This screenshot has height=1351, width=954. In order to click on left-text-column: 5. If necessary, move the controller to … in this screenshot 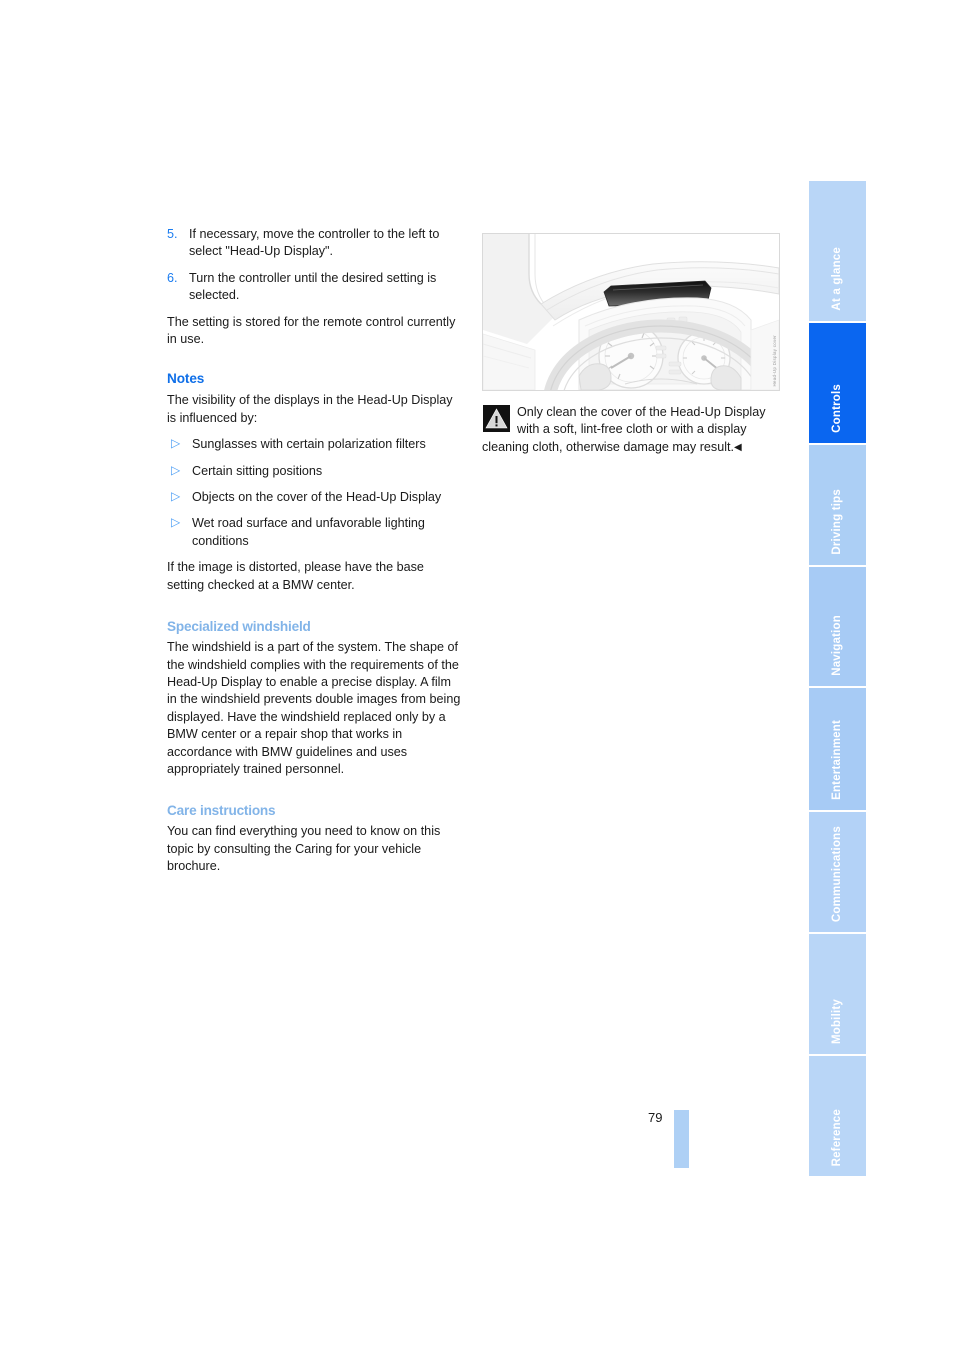, I will do `click(315, 551)`.